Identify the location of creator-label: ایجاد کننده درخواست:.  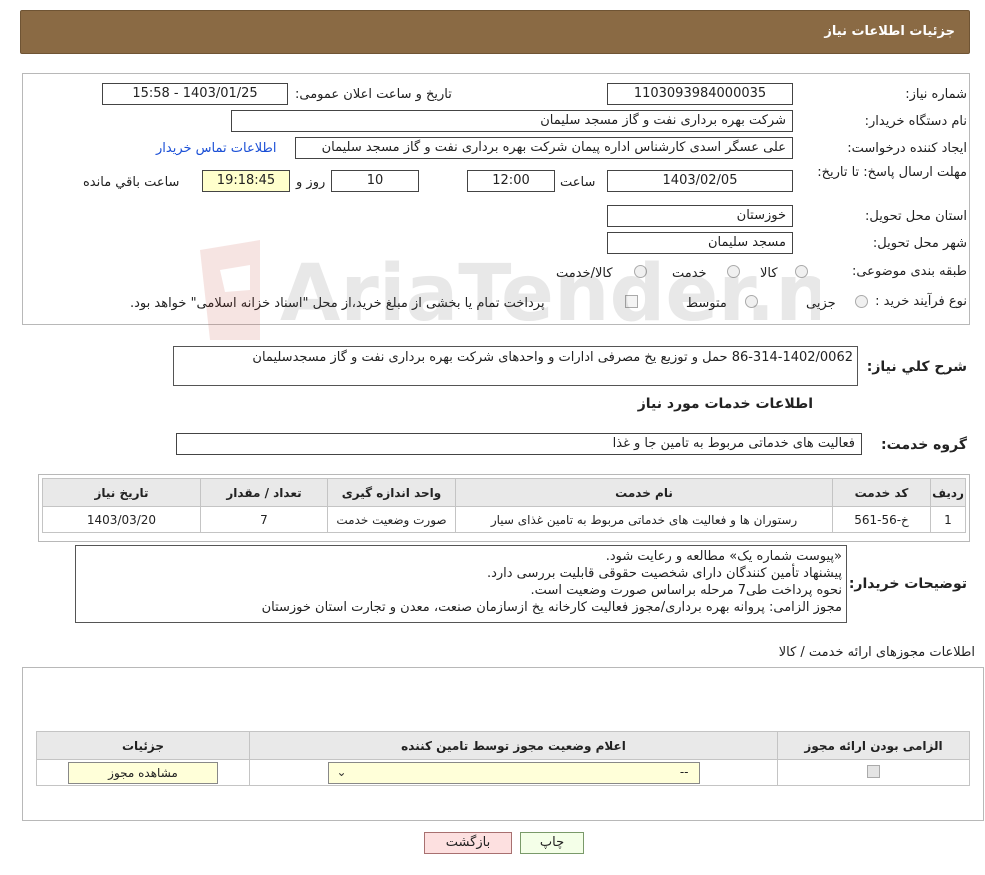
(907, 148).